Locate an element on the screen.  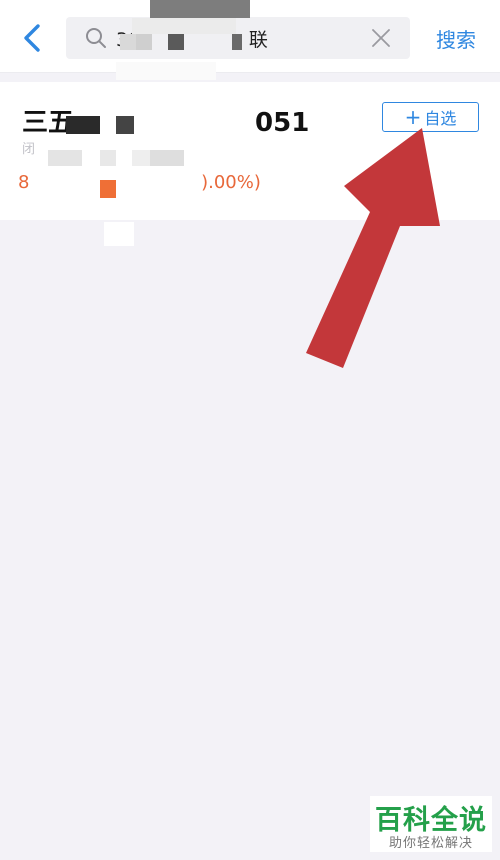
back-button is located at coordinates (32, 38).